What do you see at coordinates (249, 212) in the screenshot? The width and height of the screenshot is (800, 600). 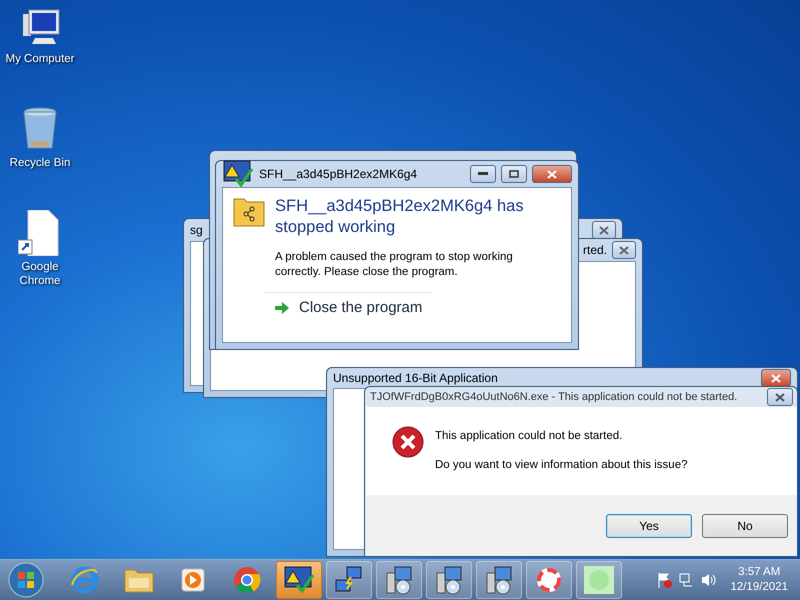 I see `folder-share-icon` at bounding box center [249, 212].